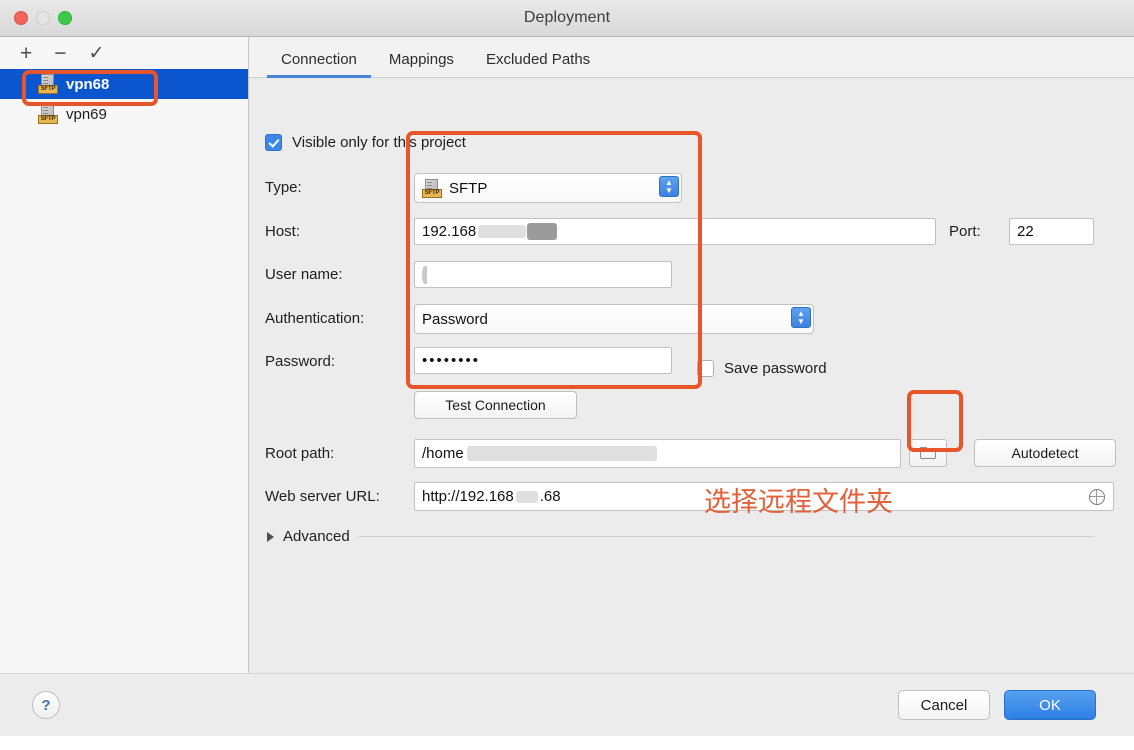 The image size is (1134, 750). I want to click on sidebar-item-label: vpn69, so click(86, 114).